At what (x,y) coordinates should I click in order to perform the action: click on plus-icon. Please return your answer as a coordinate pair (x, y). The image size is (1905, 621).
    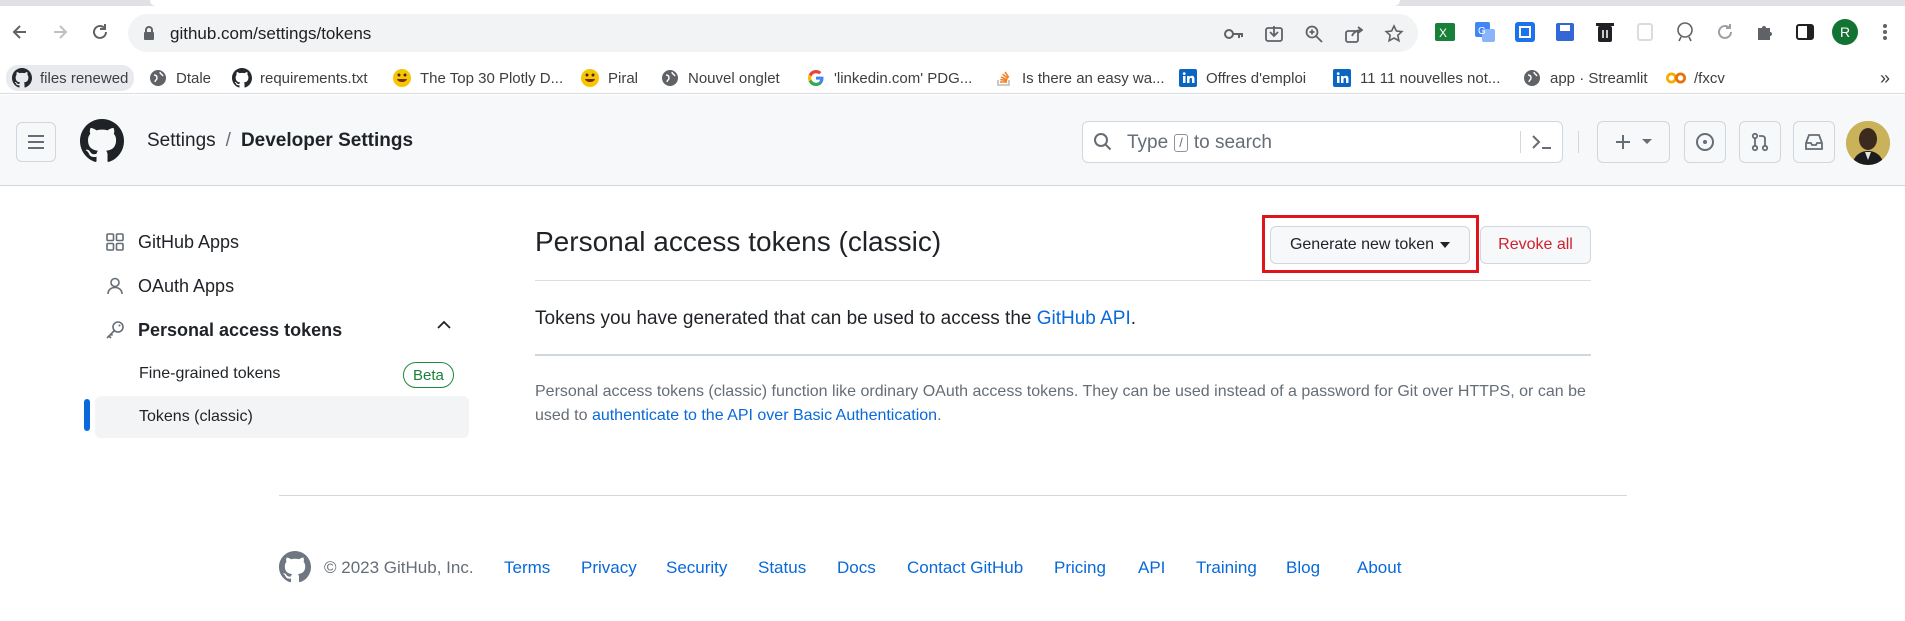
    Looking at the image, I should click on (1623, 142).